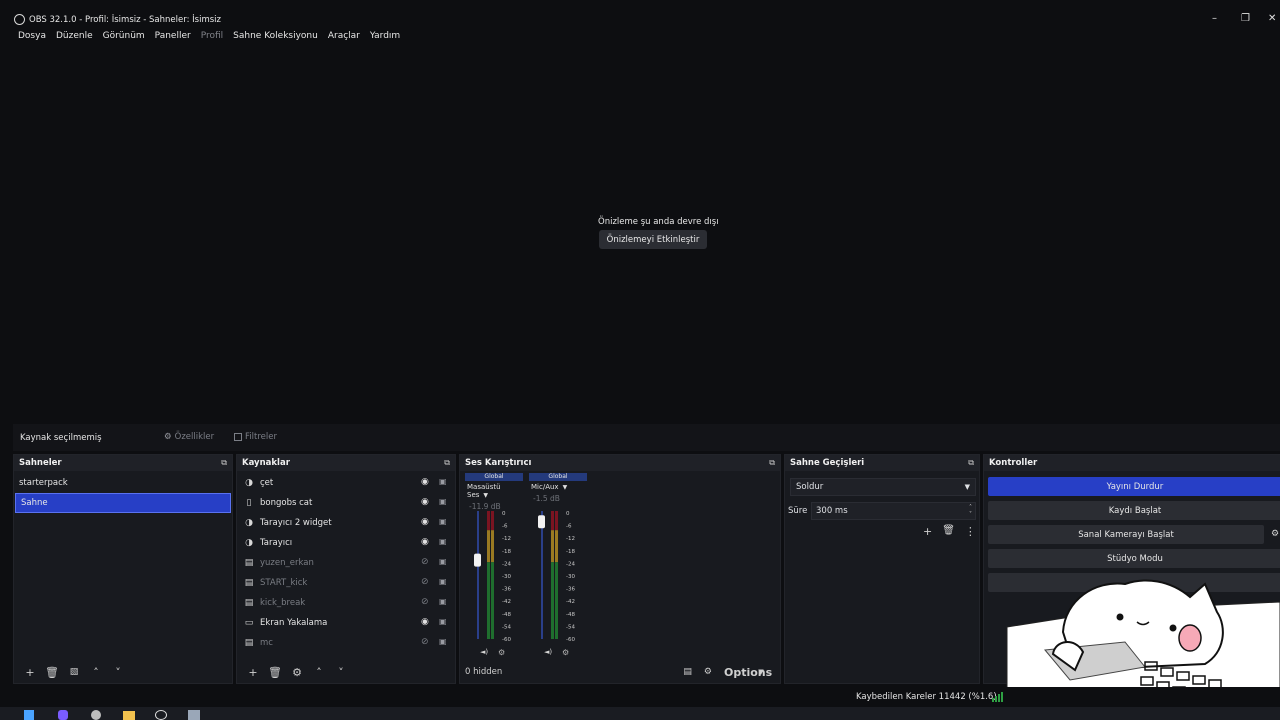  Describe the element at coordinates (161, 715) in the screenshot. I see `obs-taskbar-icon` at that location.